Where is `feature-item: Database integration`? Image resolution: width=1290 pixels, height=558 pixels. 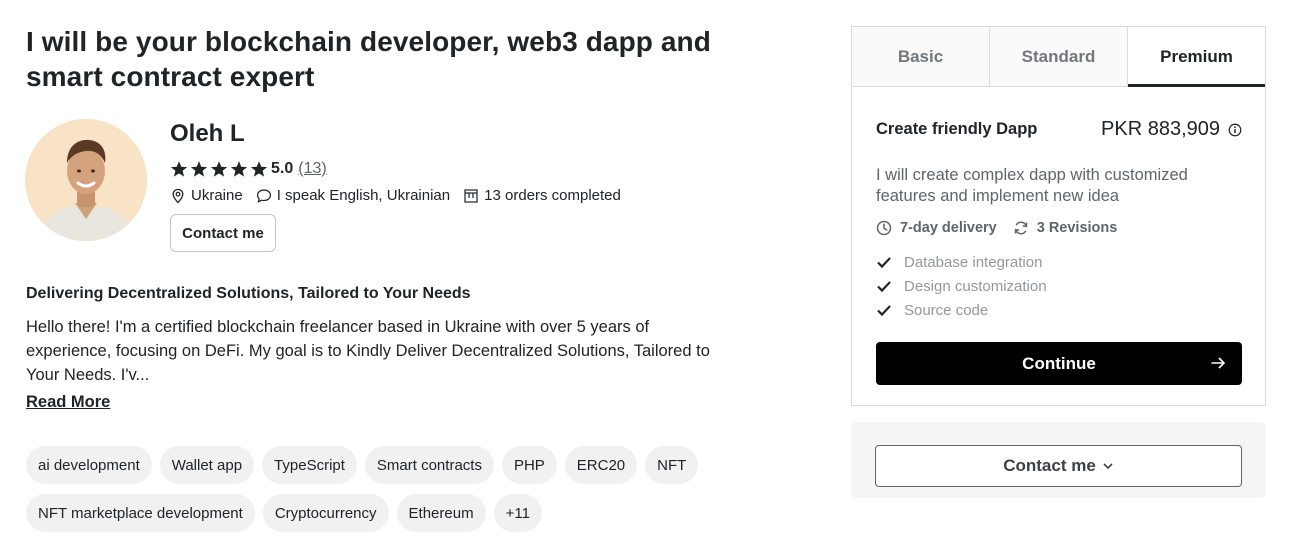 feature-item: Database integration is located at coordinates (961, 262).